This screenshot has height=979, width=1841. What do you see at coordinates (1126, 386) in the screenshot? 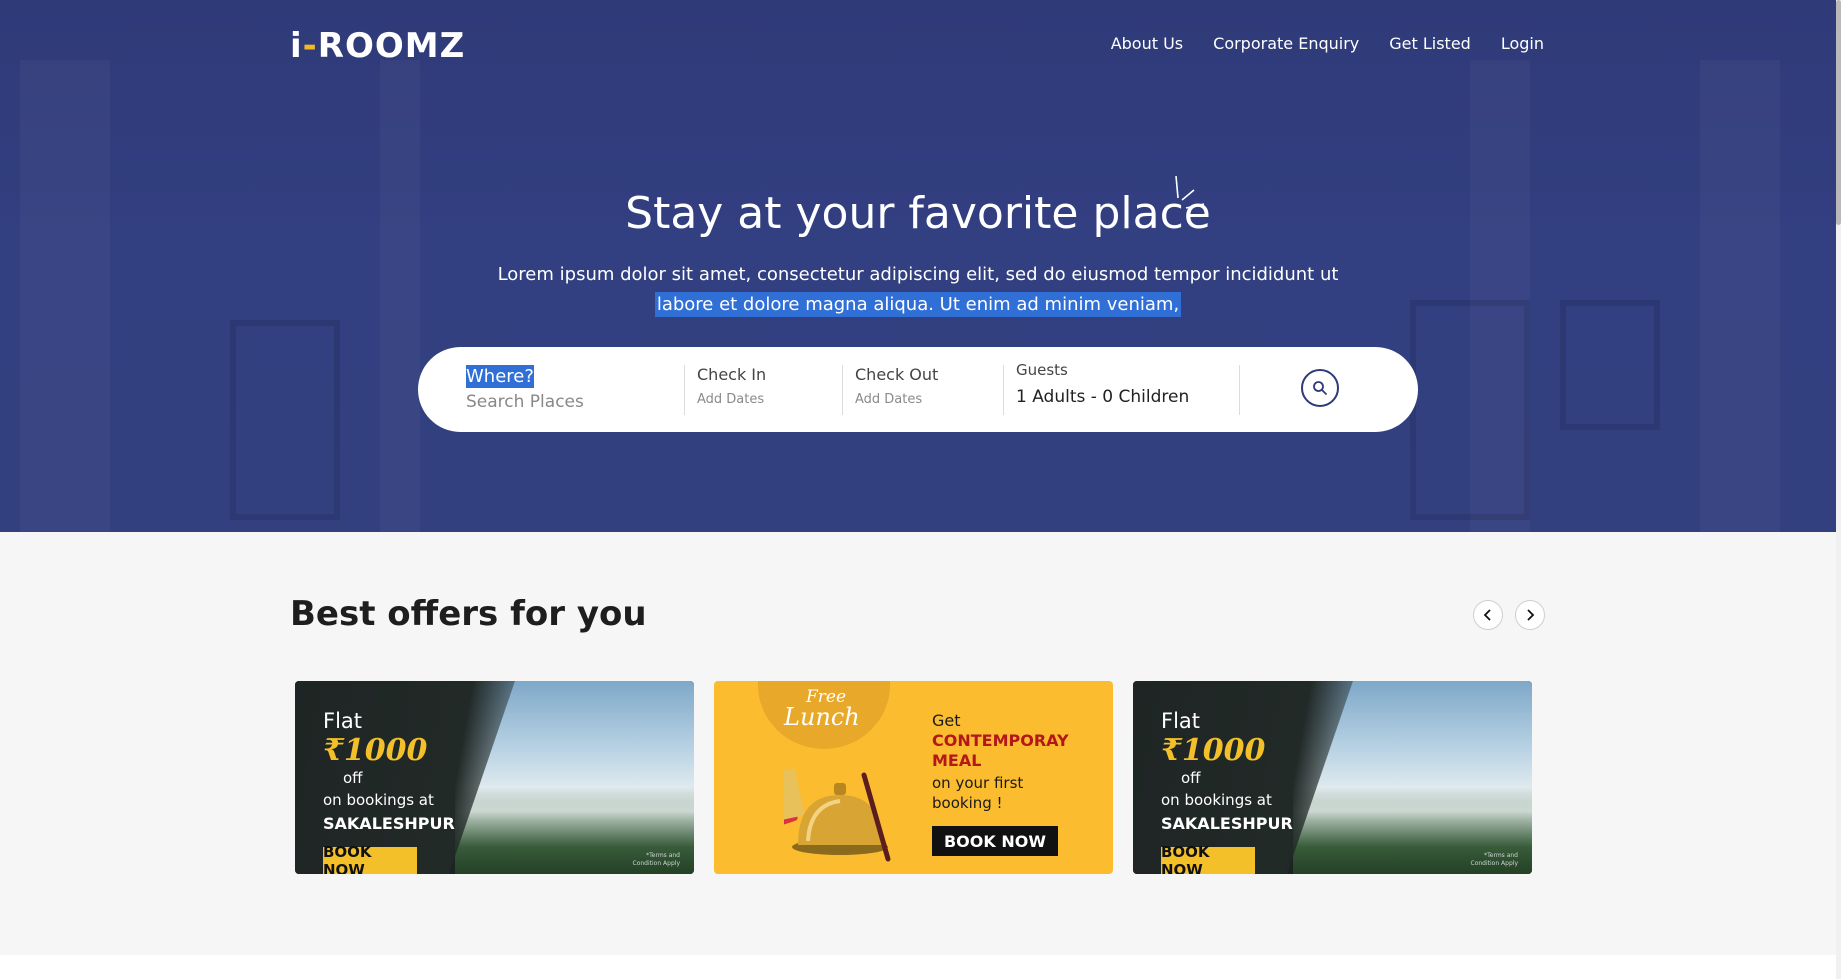
I see `guests-field: Guests 1 Adults - 0 Children` at bounding box center [1126, 386].